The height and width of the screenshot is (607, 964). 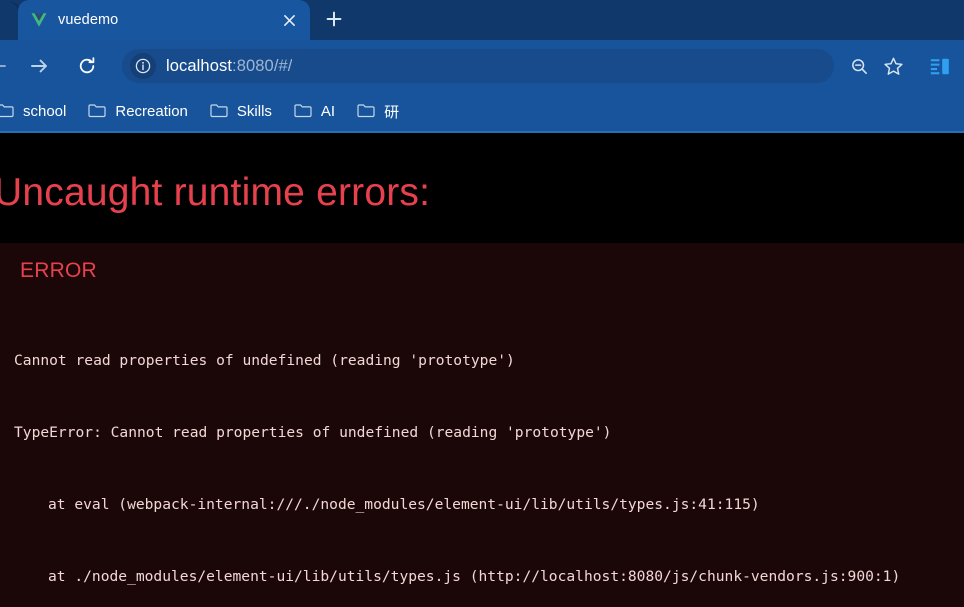 I want to click on bookmark-label: AI, so click(x=328, y=111).